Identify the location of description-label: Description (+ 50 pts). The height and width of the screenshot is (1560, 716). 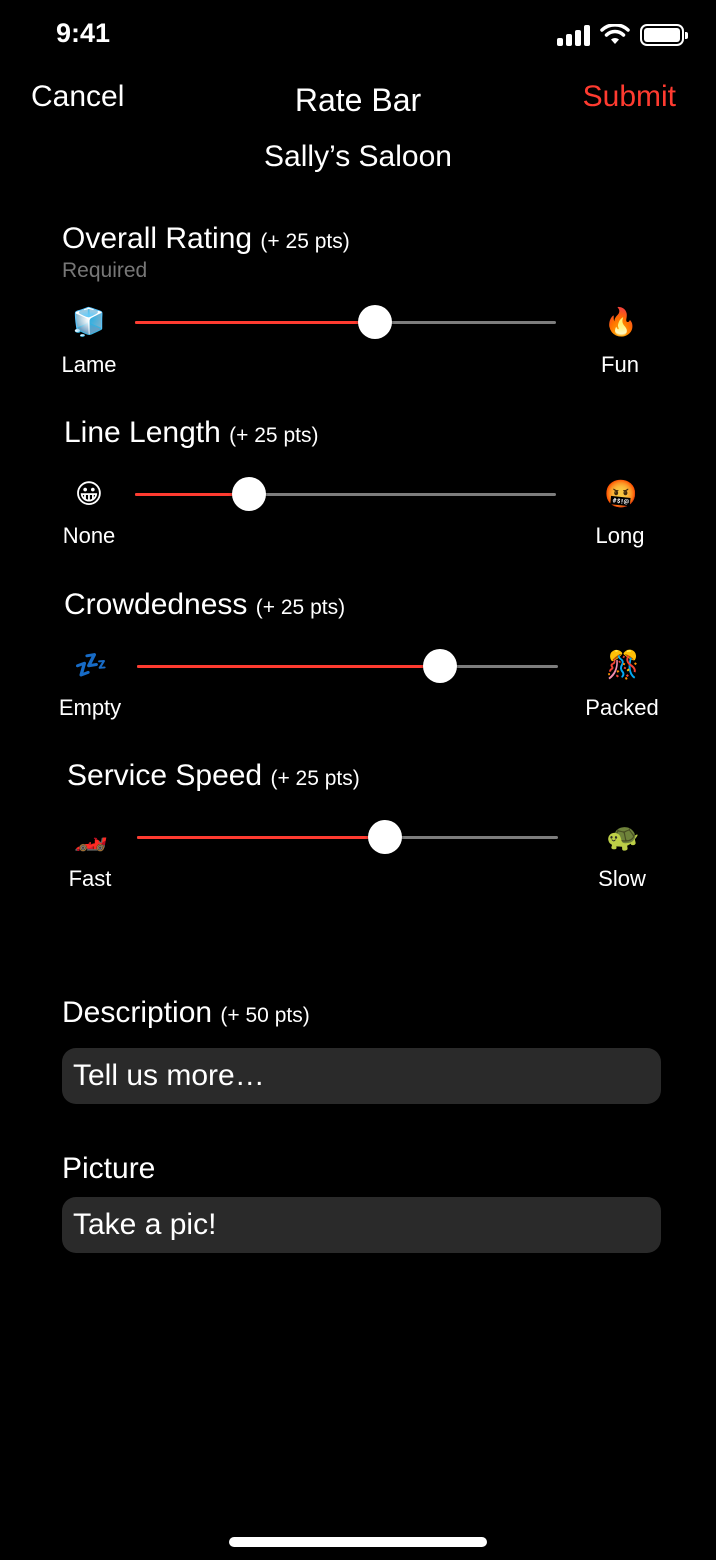
(186, 1012).